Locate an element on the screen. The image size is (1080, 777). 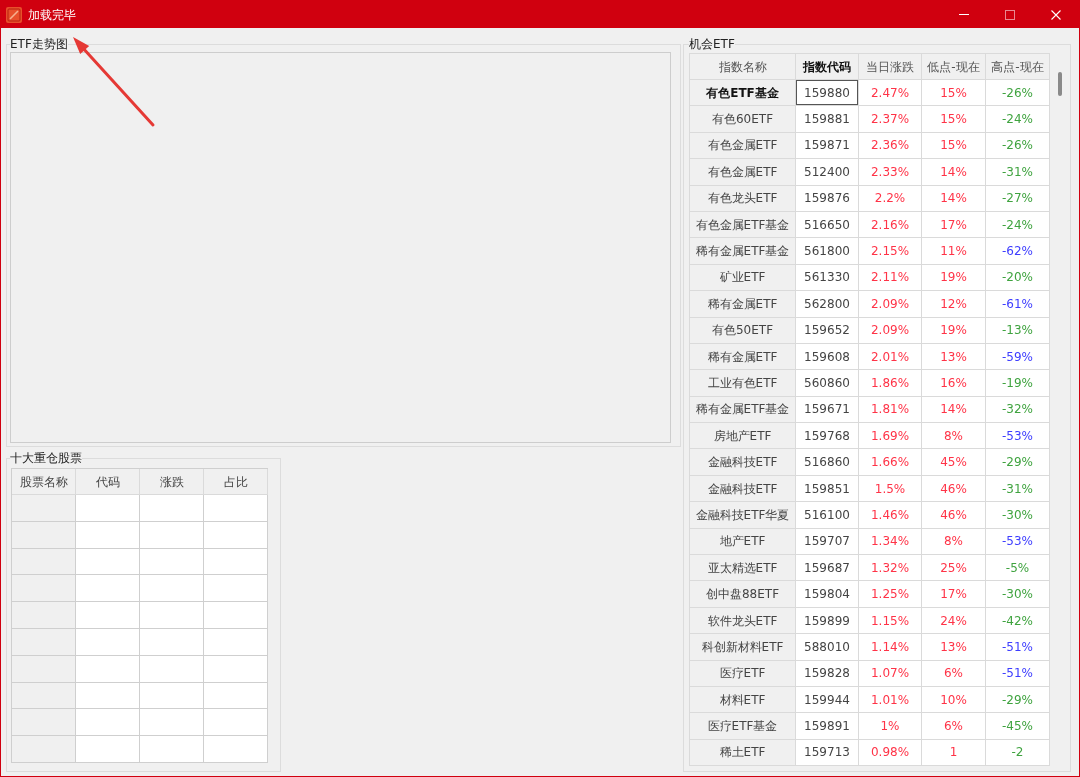
column-header: 低点-现在 is located at coordinates (954, 67).